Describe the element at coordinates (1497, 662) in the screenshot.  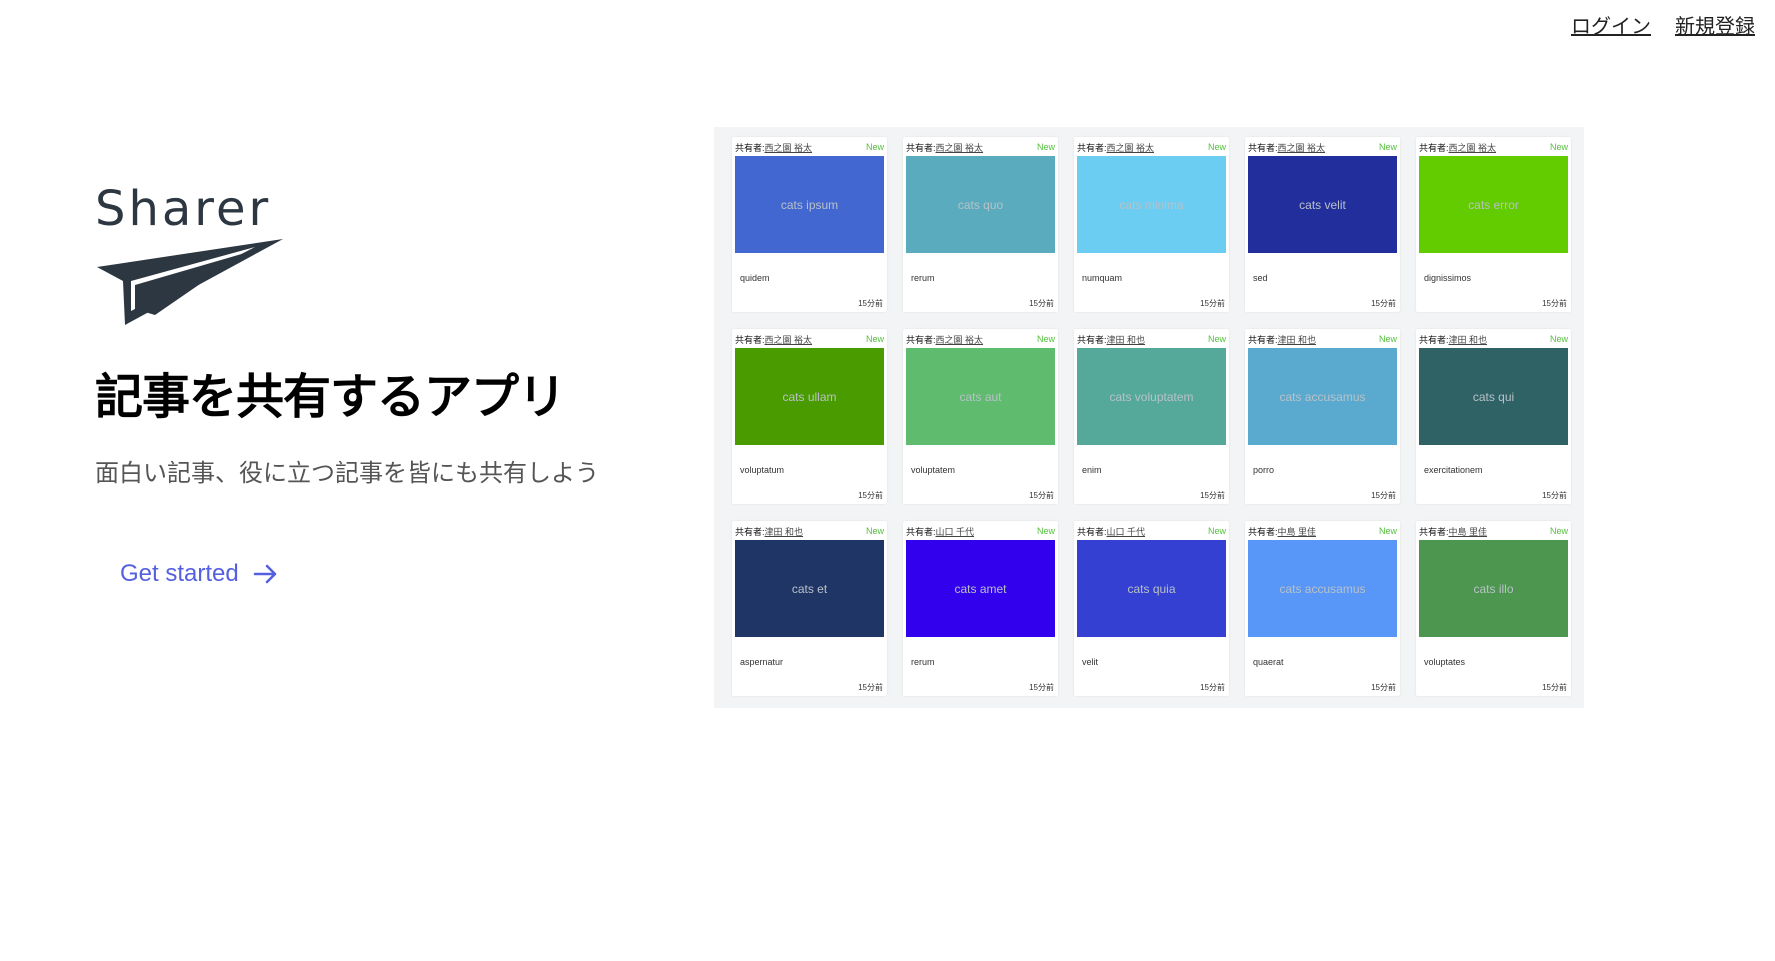
I see `card-title: voluptates` at that location.